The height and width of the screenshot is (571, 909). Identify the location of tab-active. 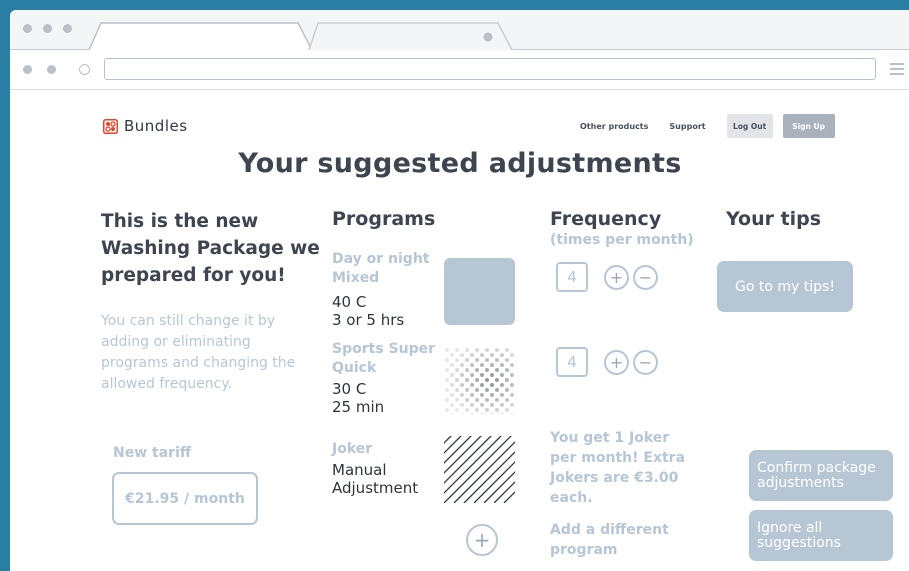
(200, 36).